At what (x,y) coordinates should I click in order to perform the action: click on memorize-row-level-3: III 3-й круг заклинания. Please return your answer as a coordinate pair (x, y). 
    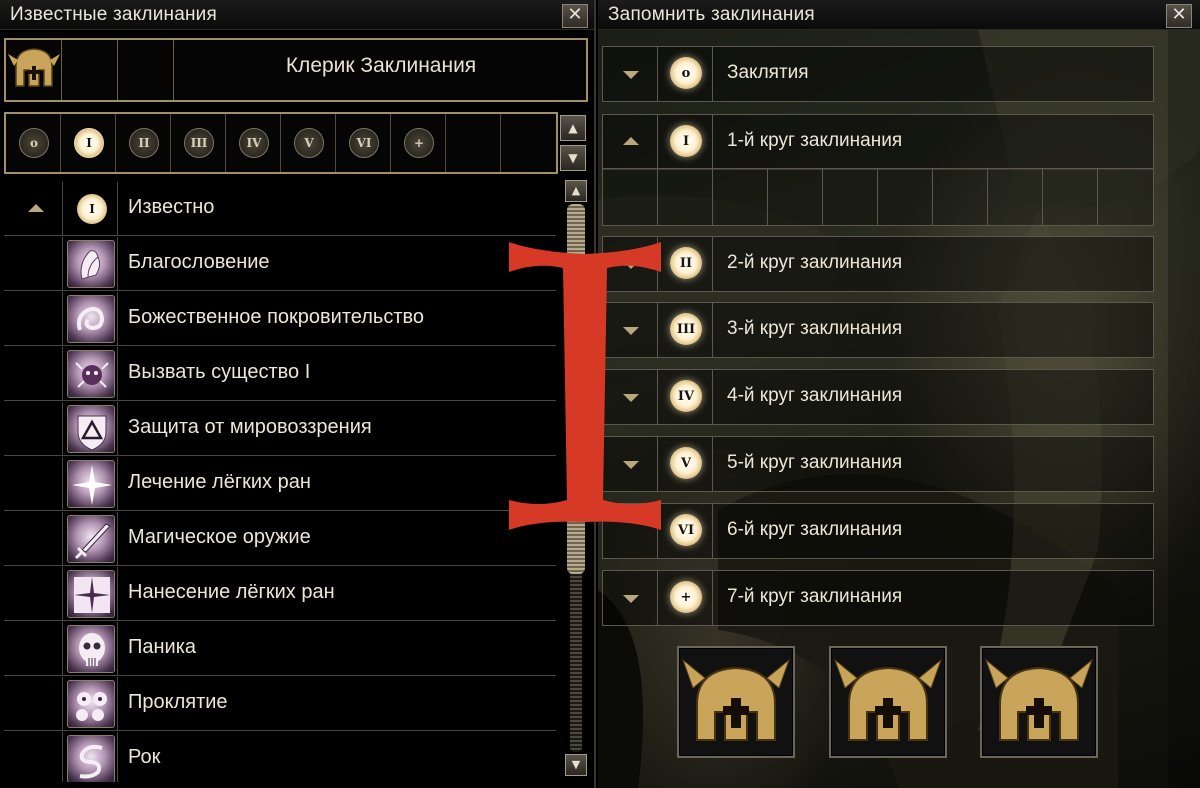
    Looking at the image, I should click on (878, 330).